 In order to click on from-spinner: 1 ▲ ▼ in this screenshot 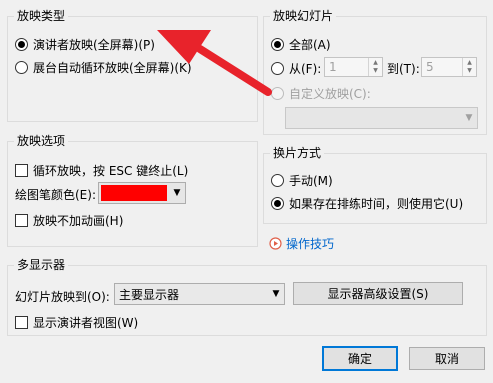, I will do `click(353, 67)`.